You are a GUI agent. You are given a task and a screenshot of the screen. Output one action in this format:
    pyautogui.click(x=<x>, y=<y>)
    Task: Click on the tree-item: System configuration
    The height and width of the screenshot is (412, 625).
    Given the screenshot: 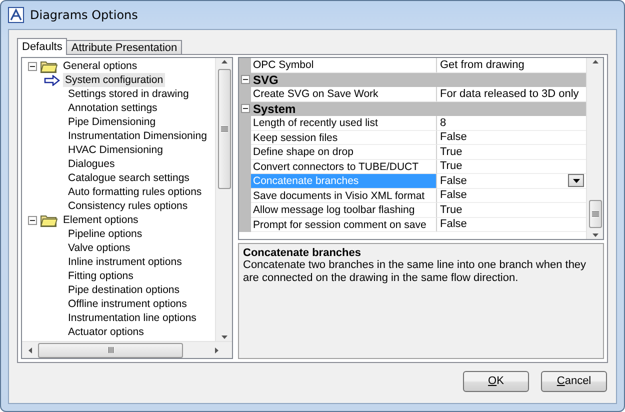 What is the action you would take?
    pyautogui.click(x=114, y=80)
    